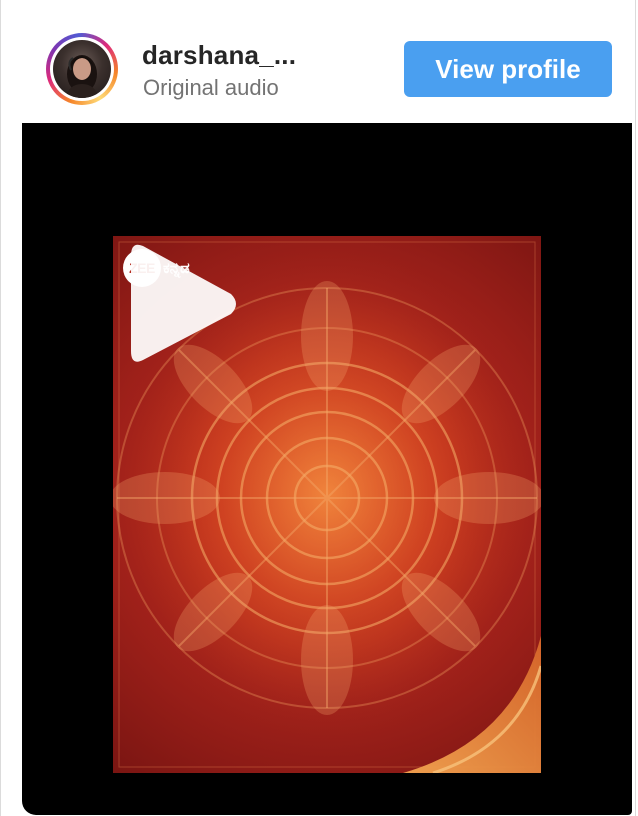 The height and width of the screenshot is (816, 638). I want to click on person-icon, so click(82, 76).